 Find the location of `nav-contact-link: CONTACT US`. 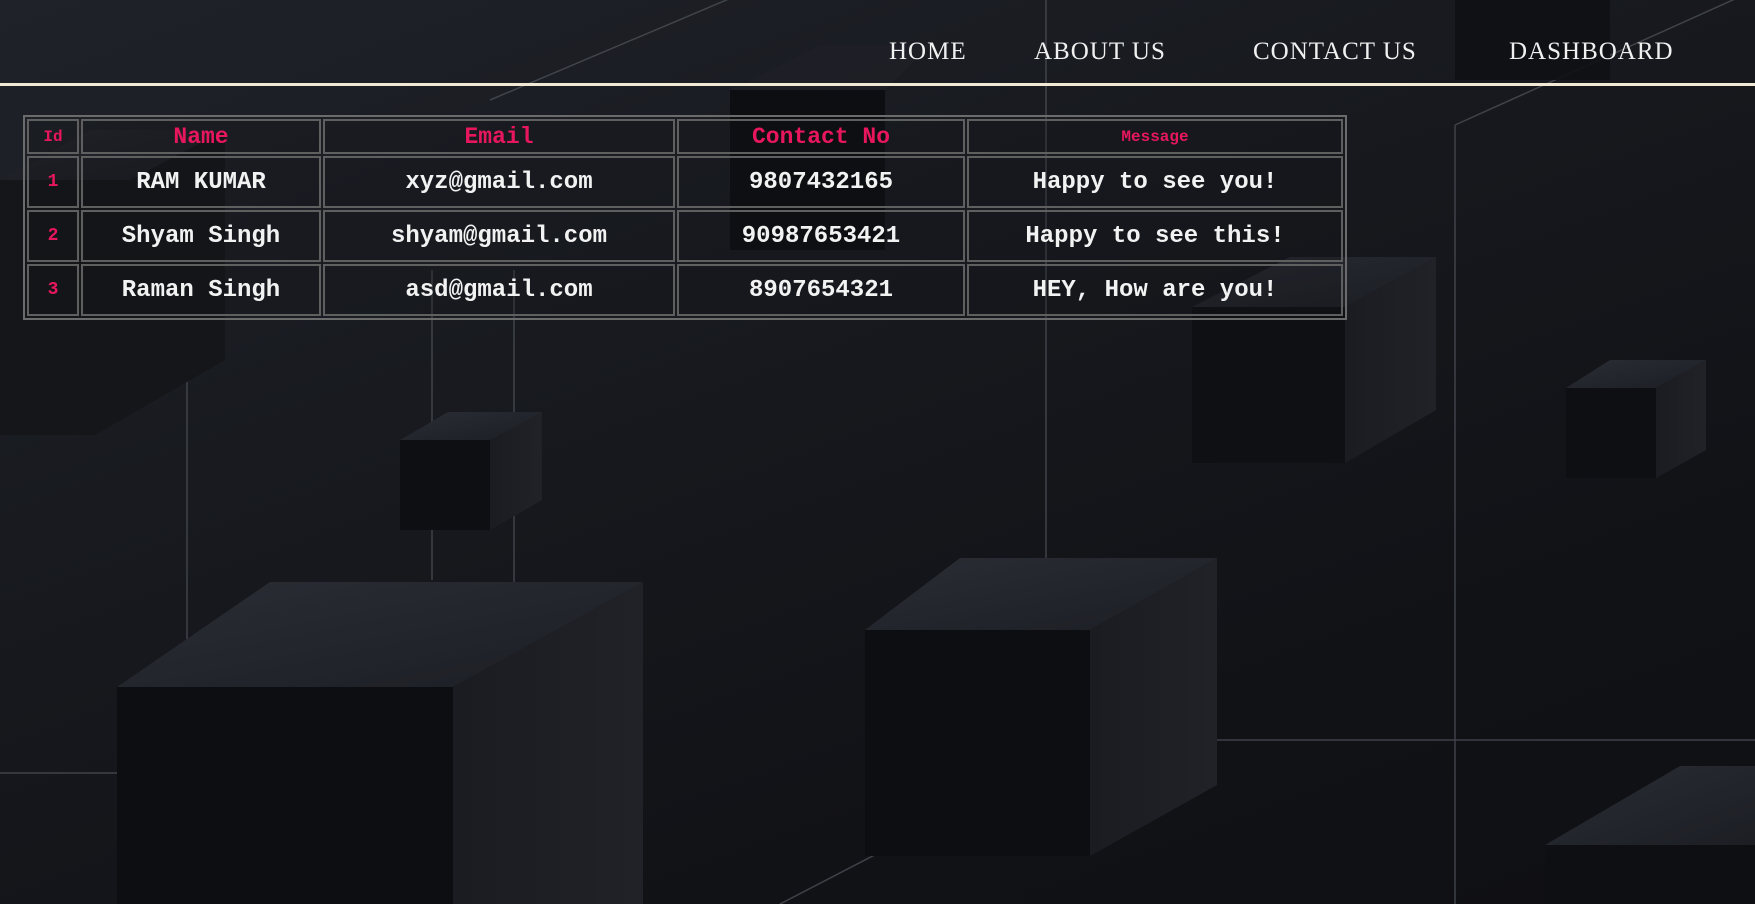

nav-contact-link: CONTACT US is located at coordinates (1335, 52).